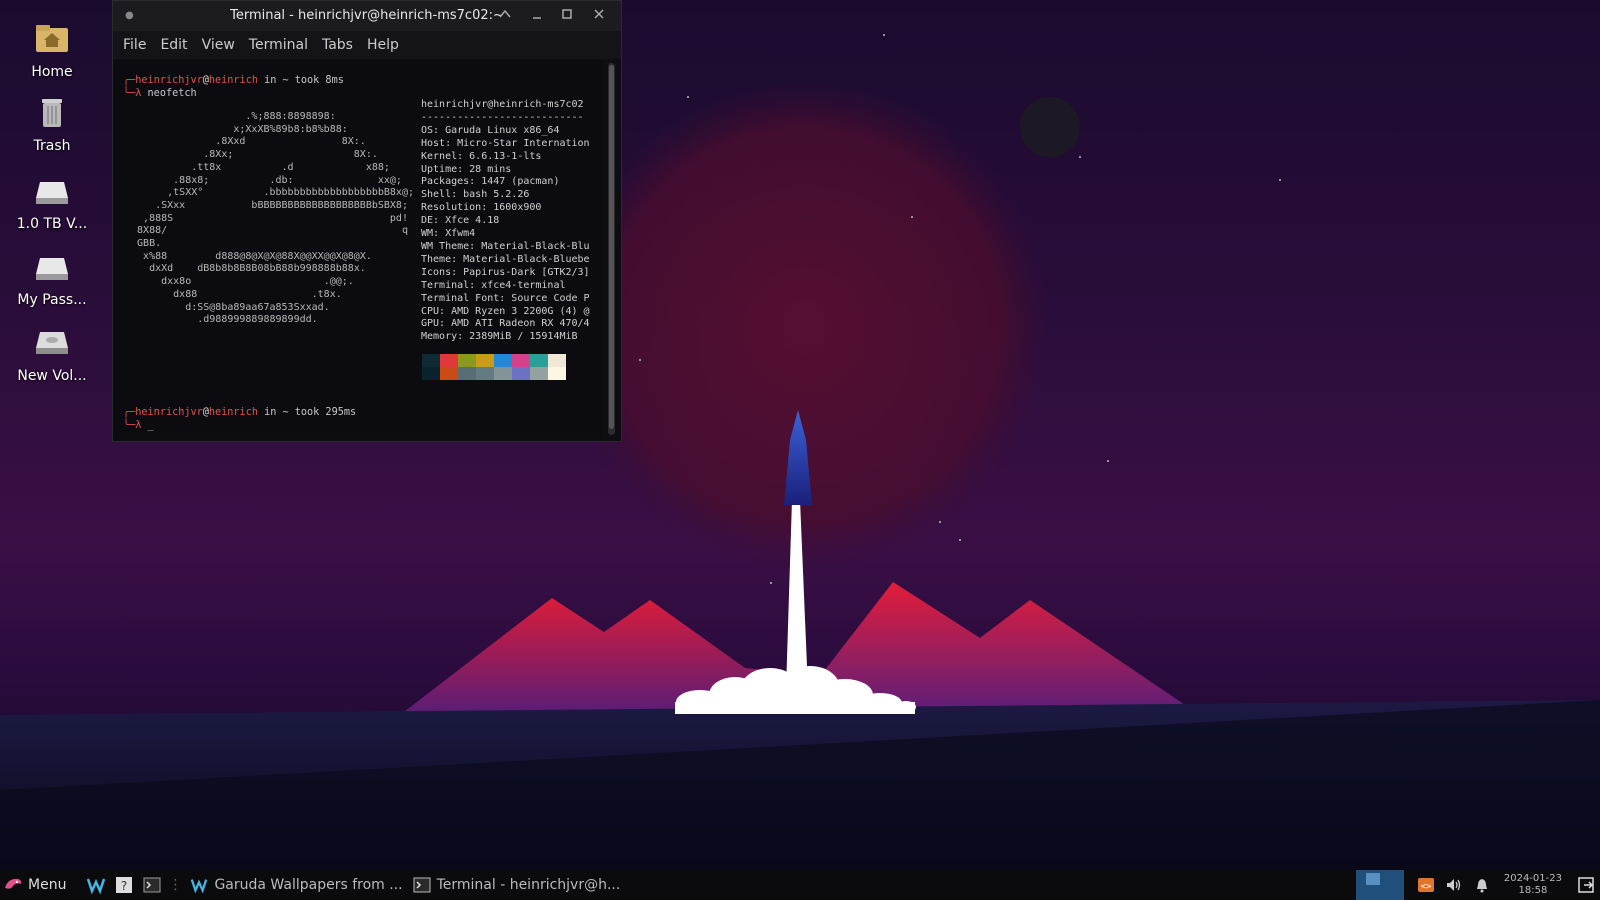  Describe the element at coordinates (505, 272) in the screenshot. I see `neofetch-info-line: Icons: Papirus-Dark [GTK2/3]` at that location.